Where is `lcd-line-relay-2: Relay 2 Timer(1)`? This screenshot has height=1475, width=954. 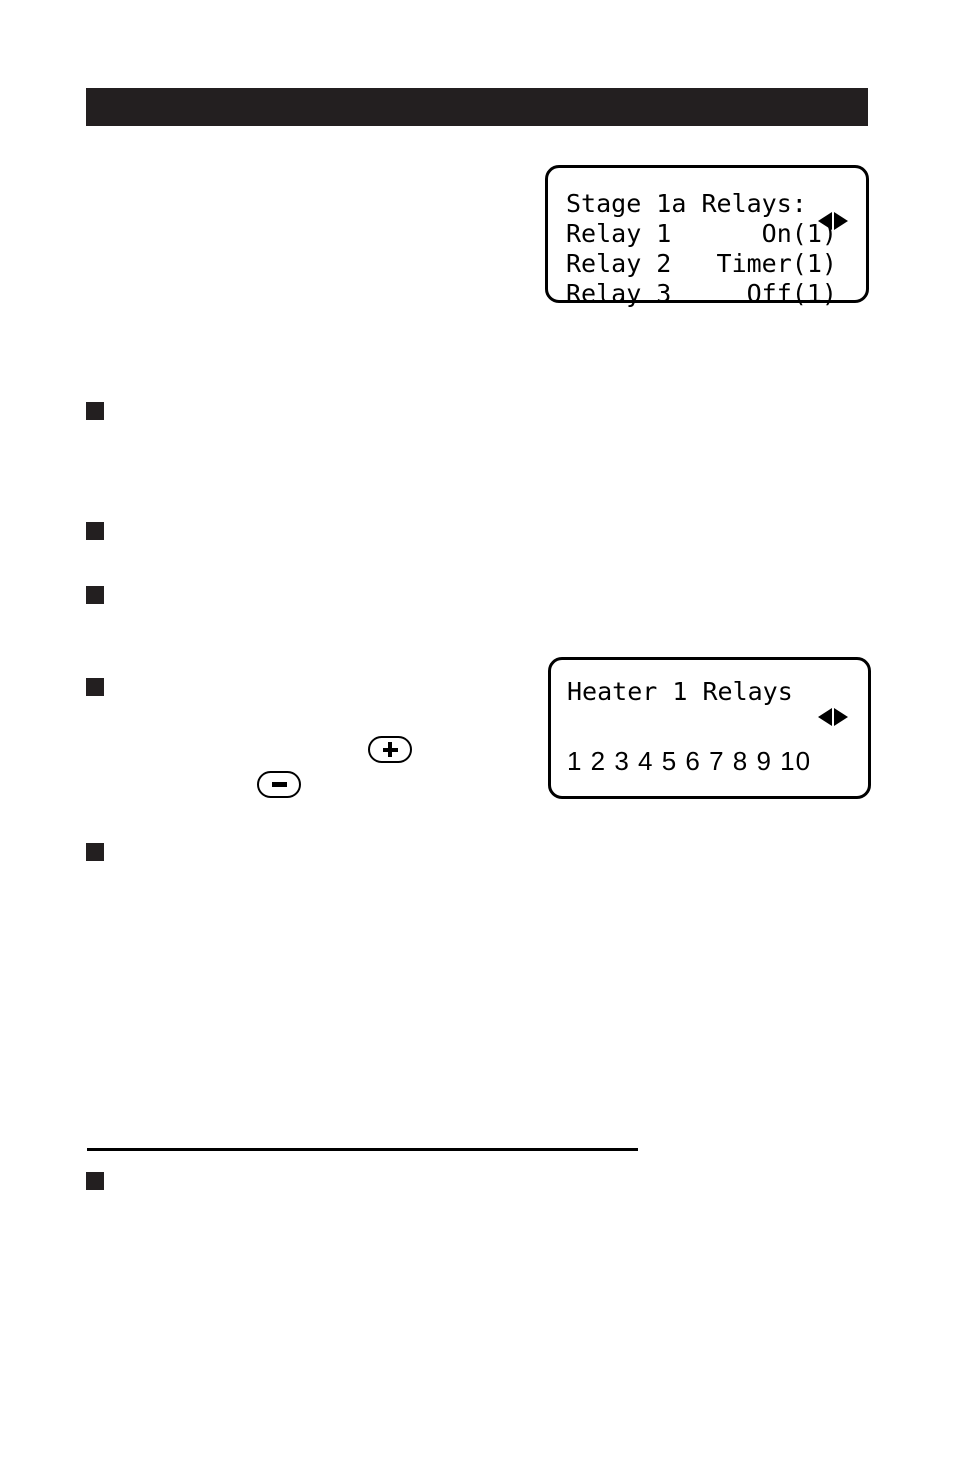 lcd-line-relay-2: Relay 2 Timer(1) is located at coordinates (701, 263).